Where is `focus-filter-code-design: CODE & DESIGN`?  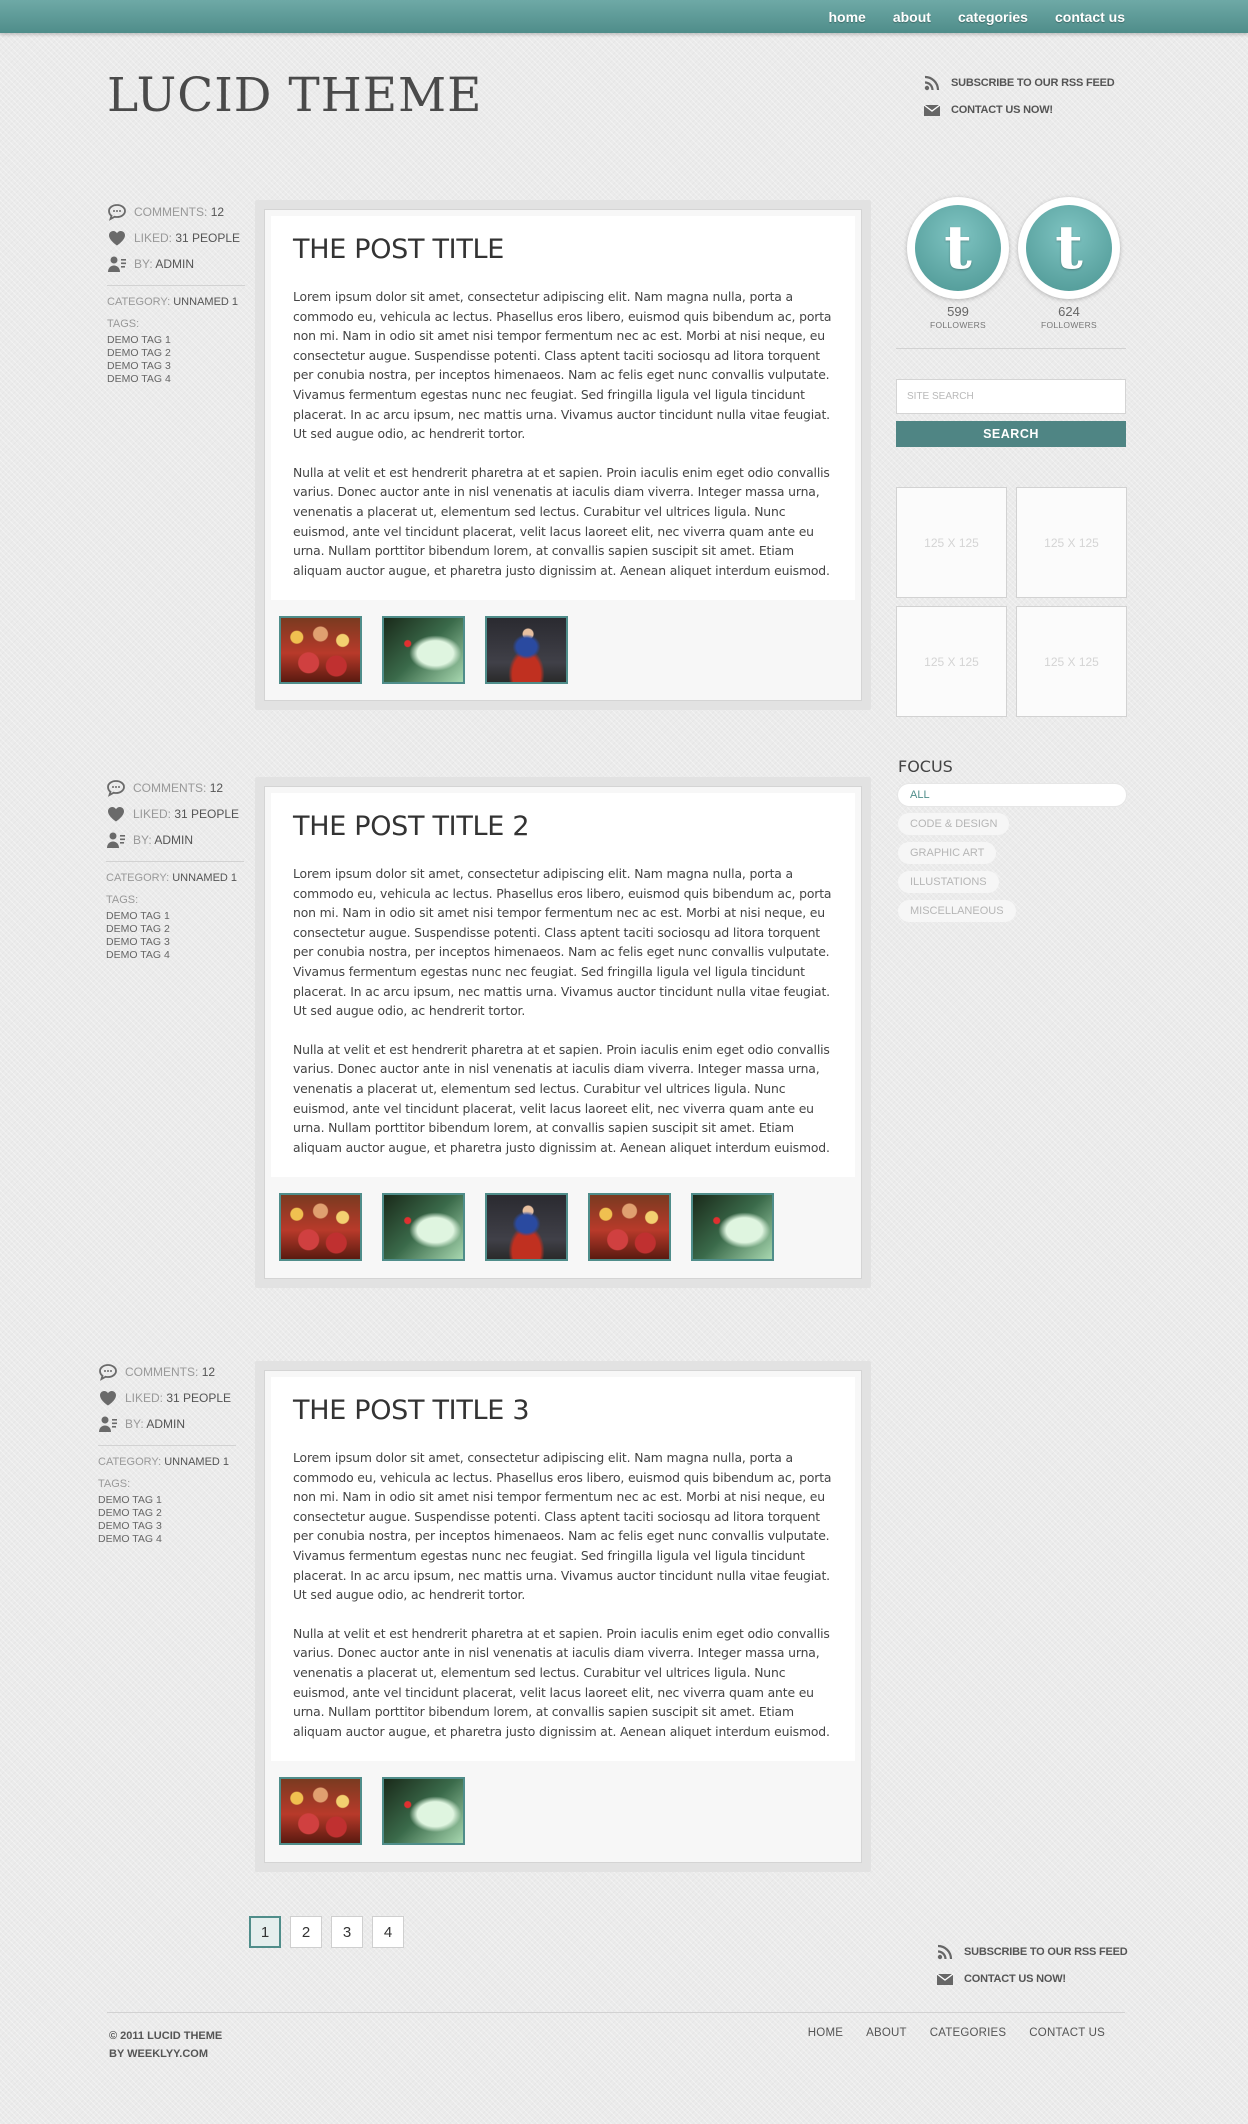 focus-filter-code-design: CODE & DESIGN is located at coordinates (954, 824).